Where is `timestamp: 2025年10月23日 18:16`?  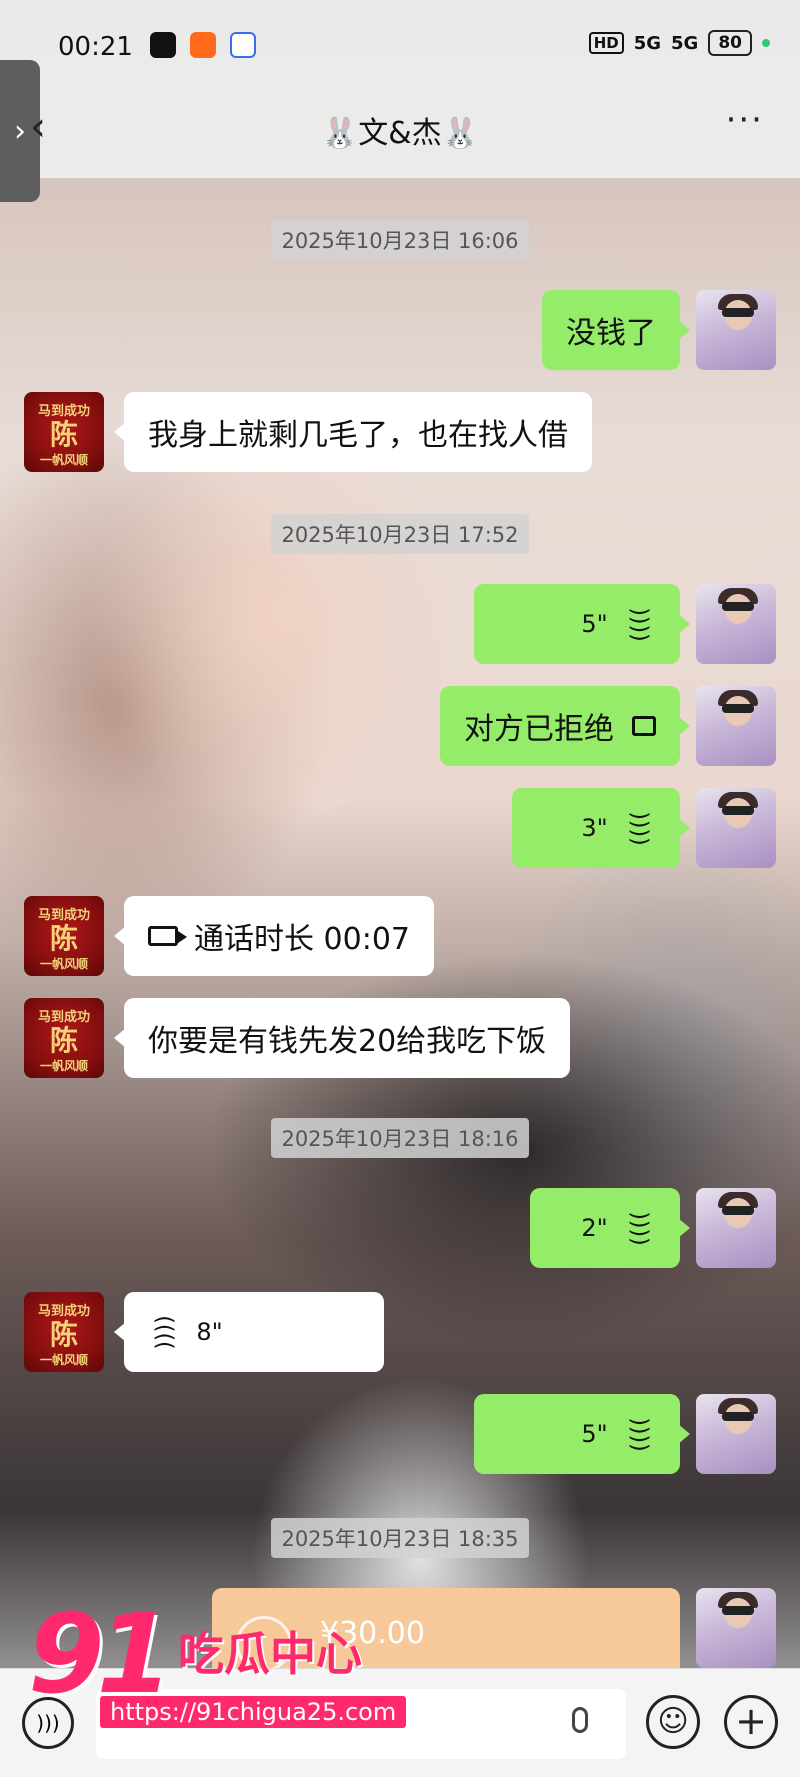
timestamp: 2025年10月23日 18:16 is located at coordinates (400, 1138).